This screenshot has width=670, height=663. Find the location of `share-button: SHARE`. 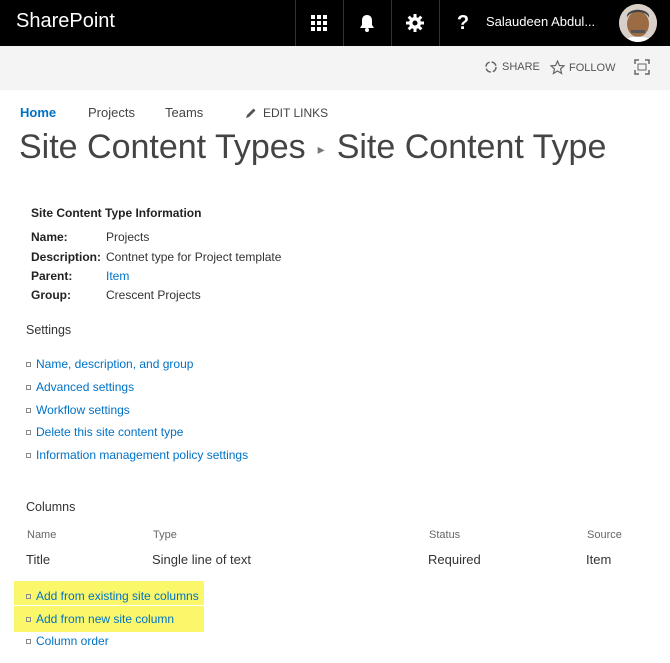

share-button: SHARE is located at coordinates (512, 67).